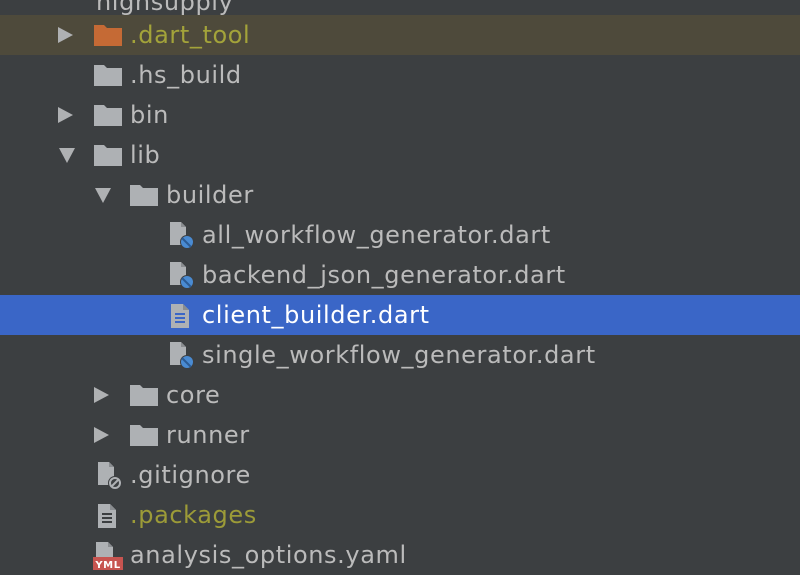 Image resolution: width=800 pixels, height=575 pixels. I want to click on yaml-file-icon: YML, so click(108, 556).